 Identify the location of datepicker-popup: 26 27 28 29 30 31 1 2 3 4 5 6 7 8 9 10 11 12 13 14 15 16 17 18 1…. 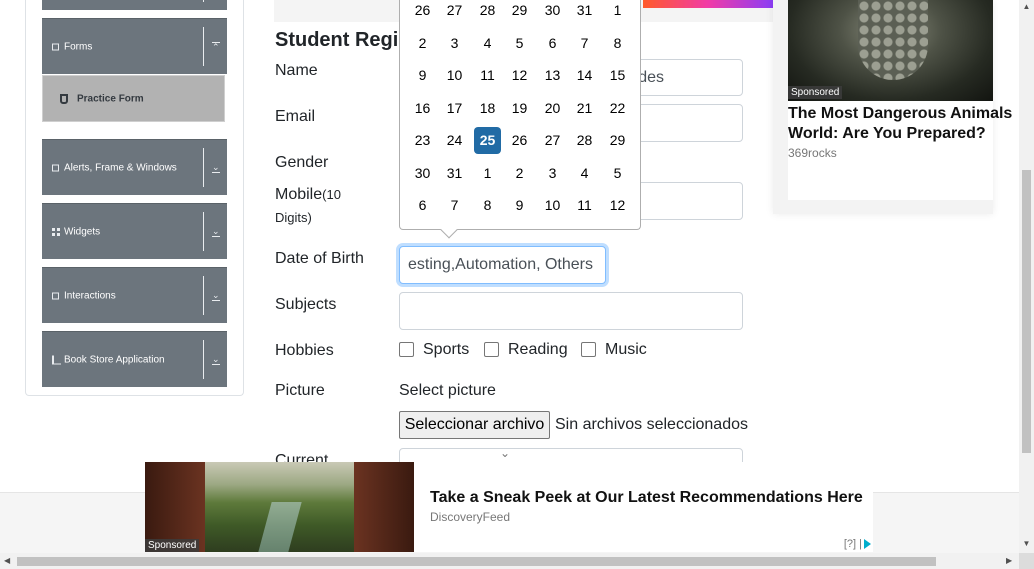
(520, 115).